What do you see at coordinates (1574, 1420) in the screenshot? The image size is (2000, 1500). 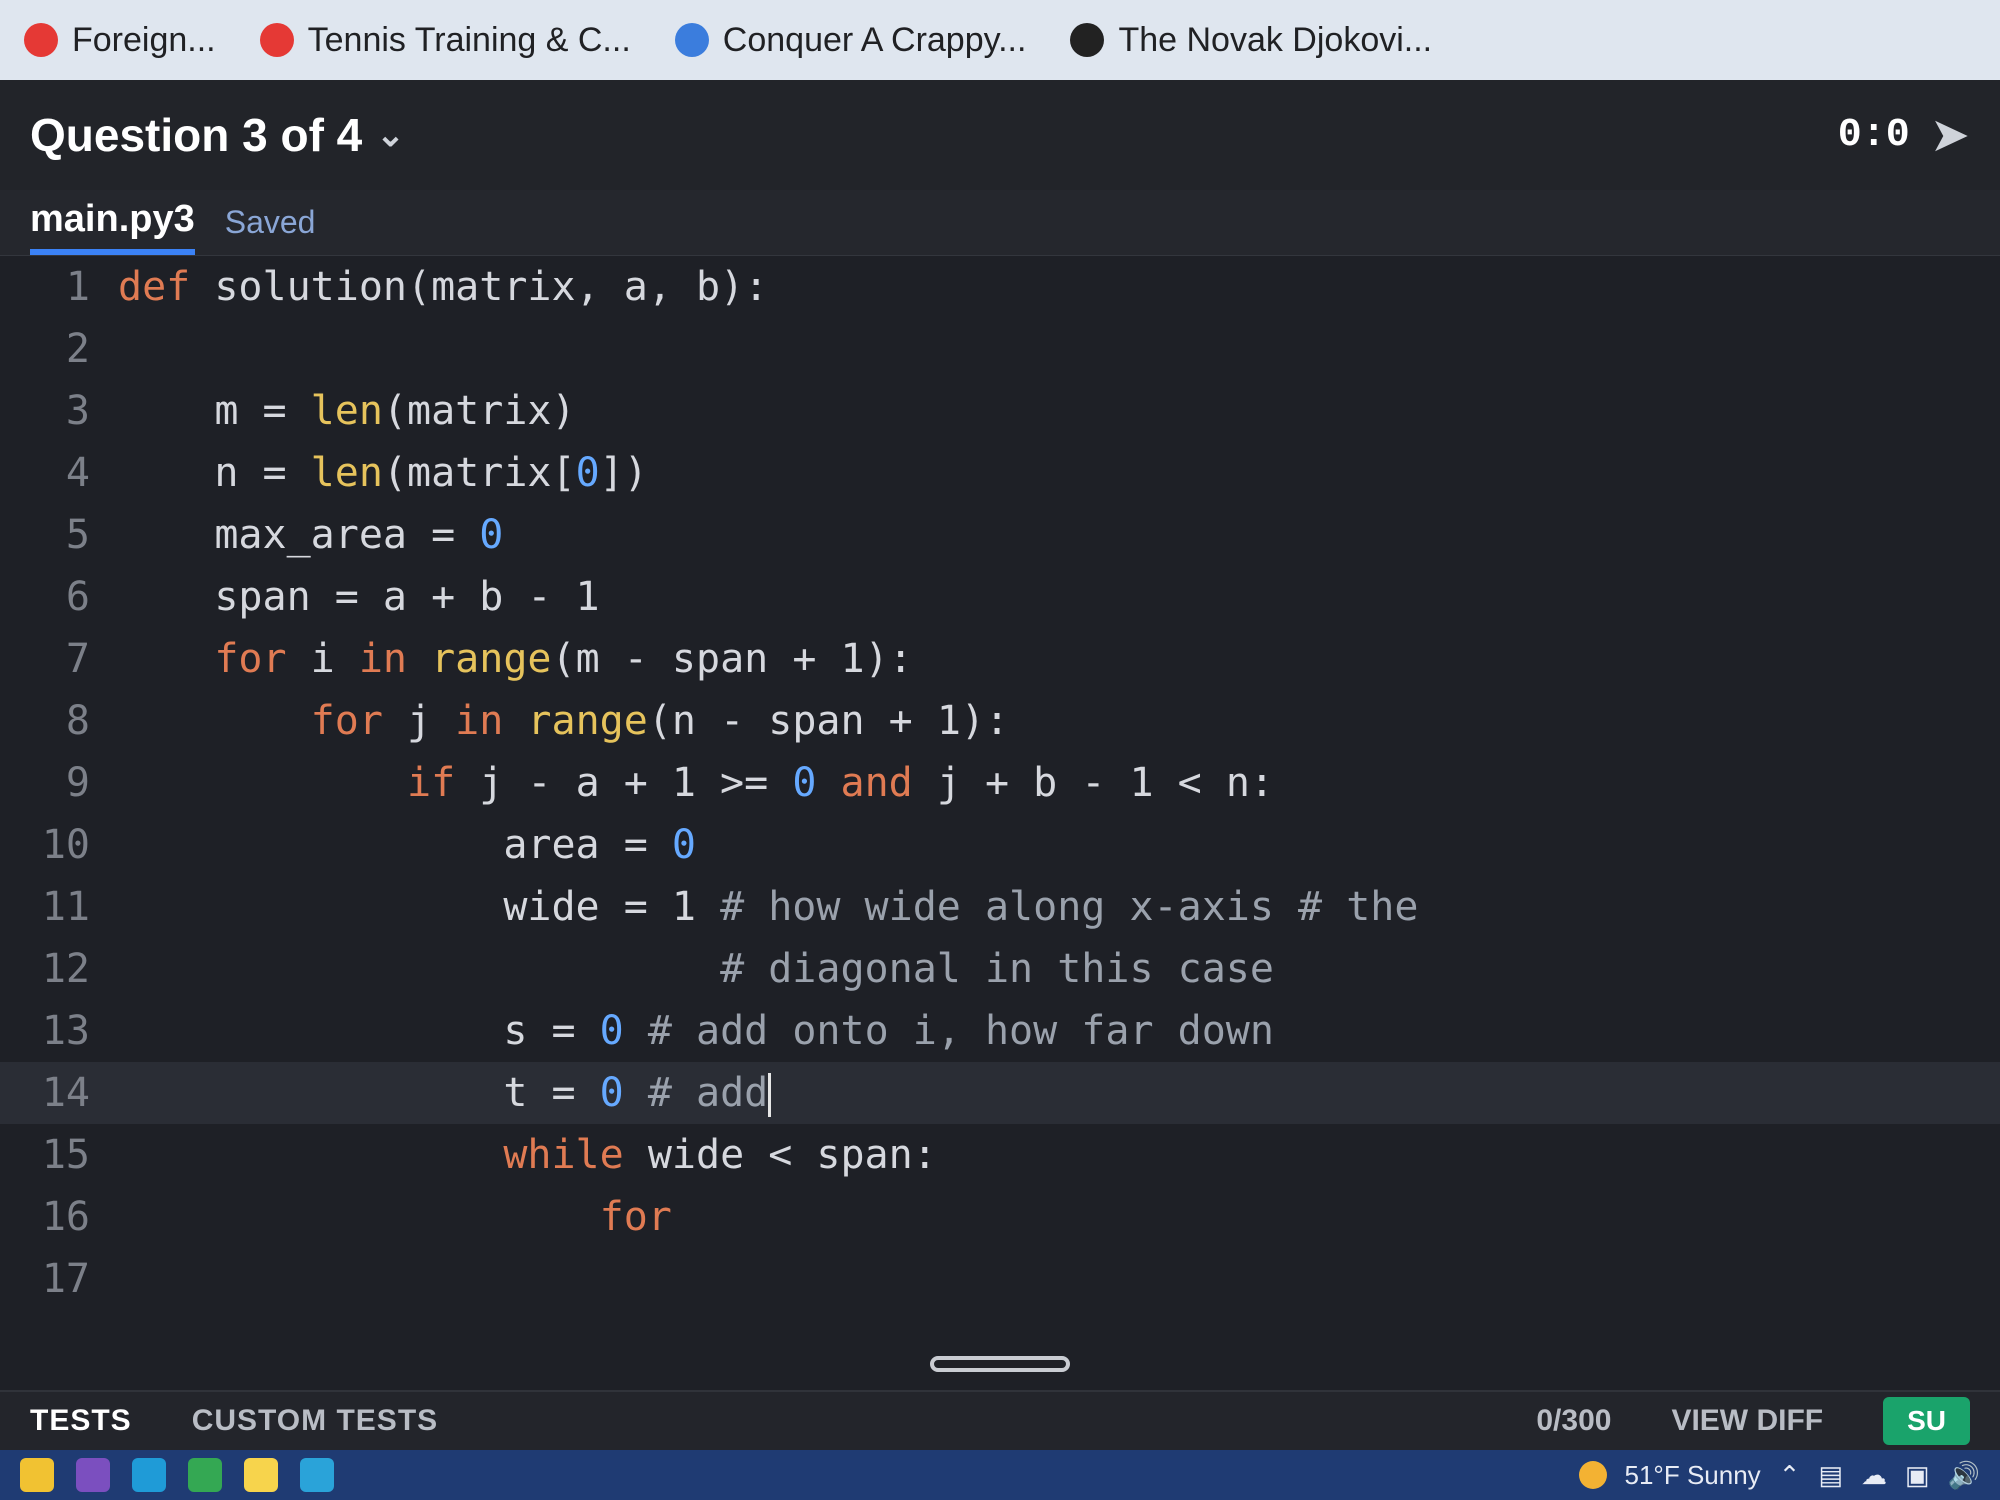 I see `score-count: 0/300` at bounding box center [1574, 1420].